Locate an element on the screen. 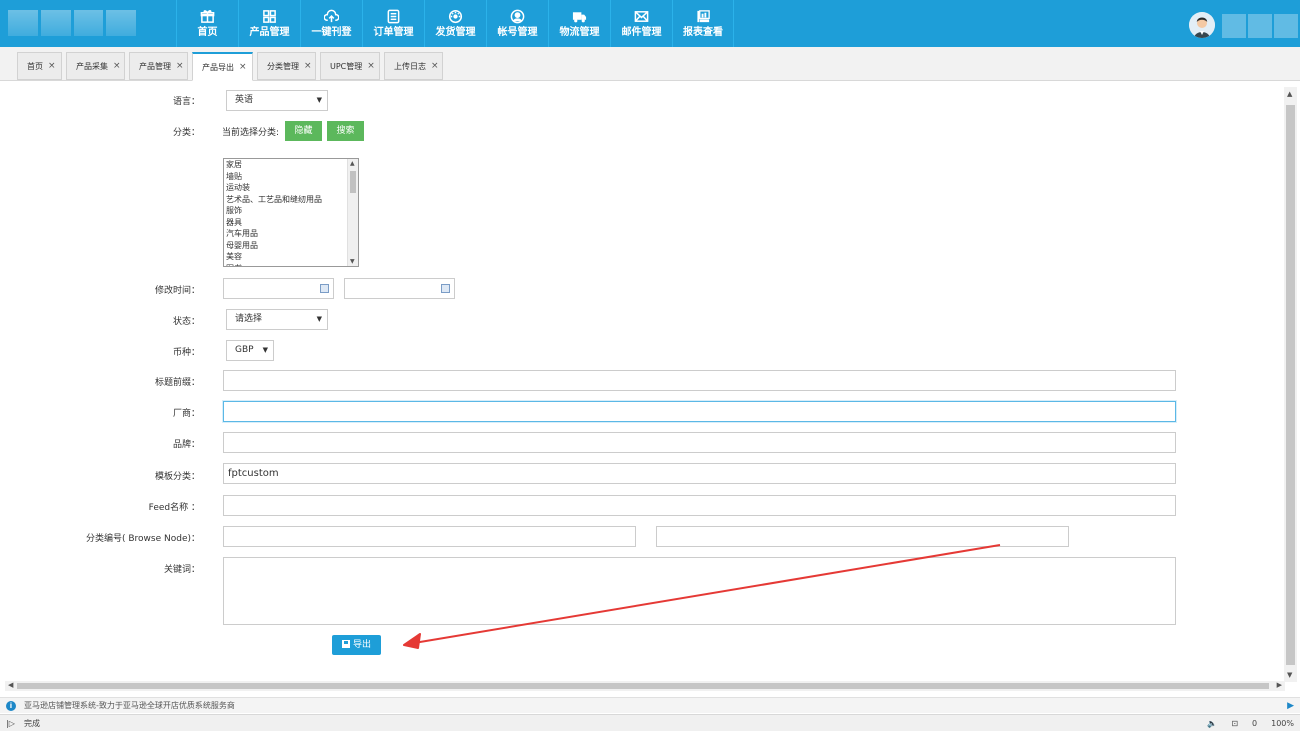  tab-bar: 首页 × 产品采集 × 产品管理 × 产品导出 × 分类管理 × UPC管理 × 上传日志 × is located at coordinates (650, 64).